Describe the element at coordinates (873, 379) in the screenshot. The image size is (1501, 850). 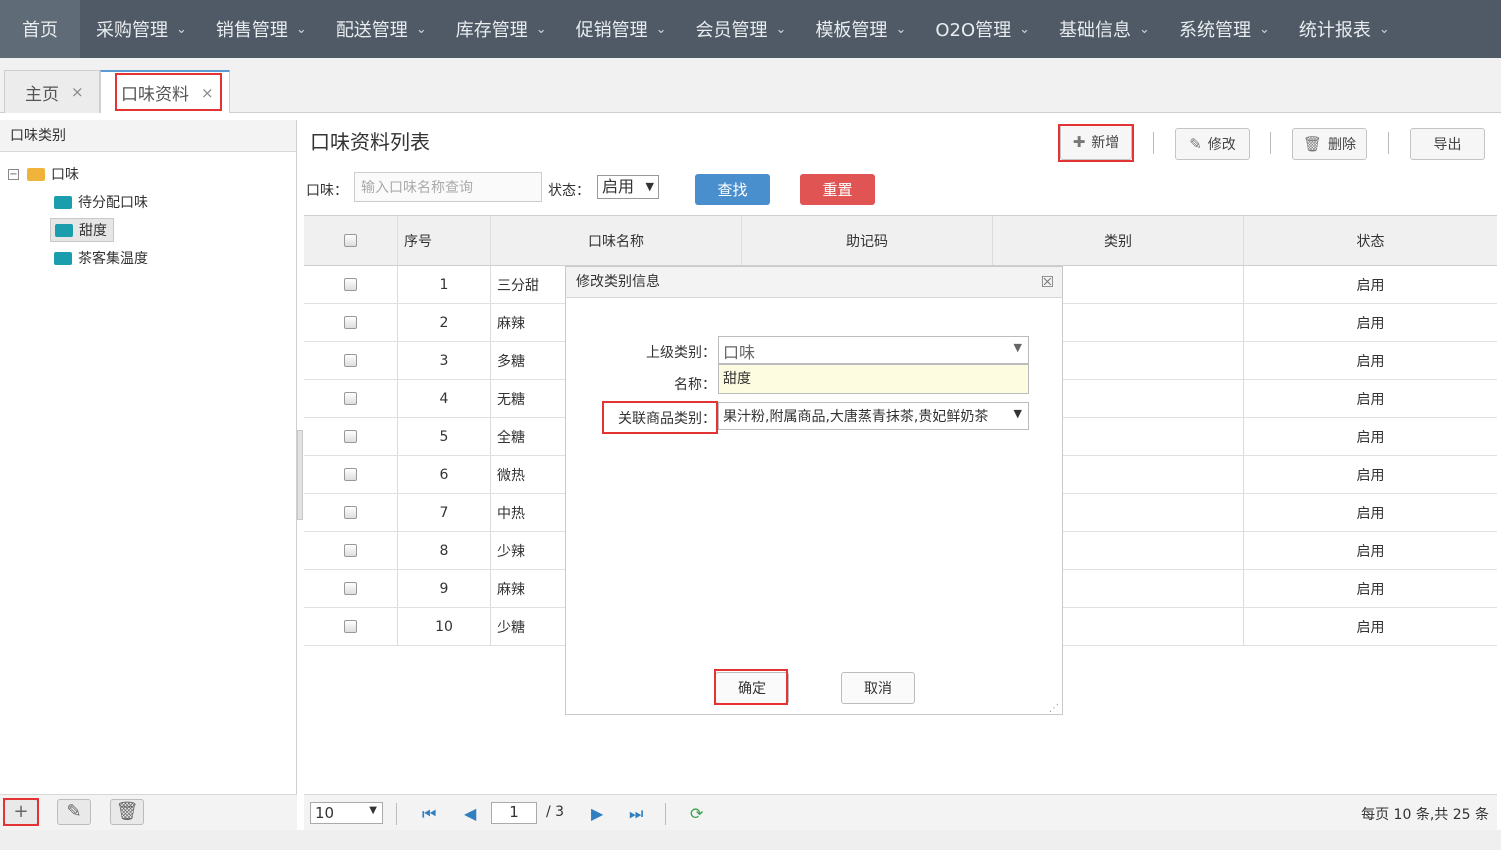
I see `name-field: 甜度` at that location.